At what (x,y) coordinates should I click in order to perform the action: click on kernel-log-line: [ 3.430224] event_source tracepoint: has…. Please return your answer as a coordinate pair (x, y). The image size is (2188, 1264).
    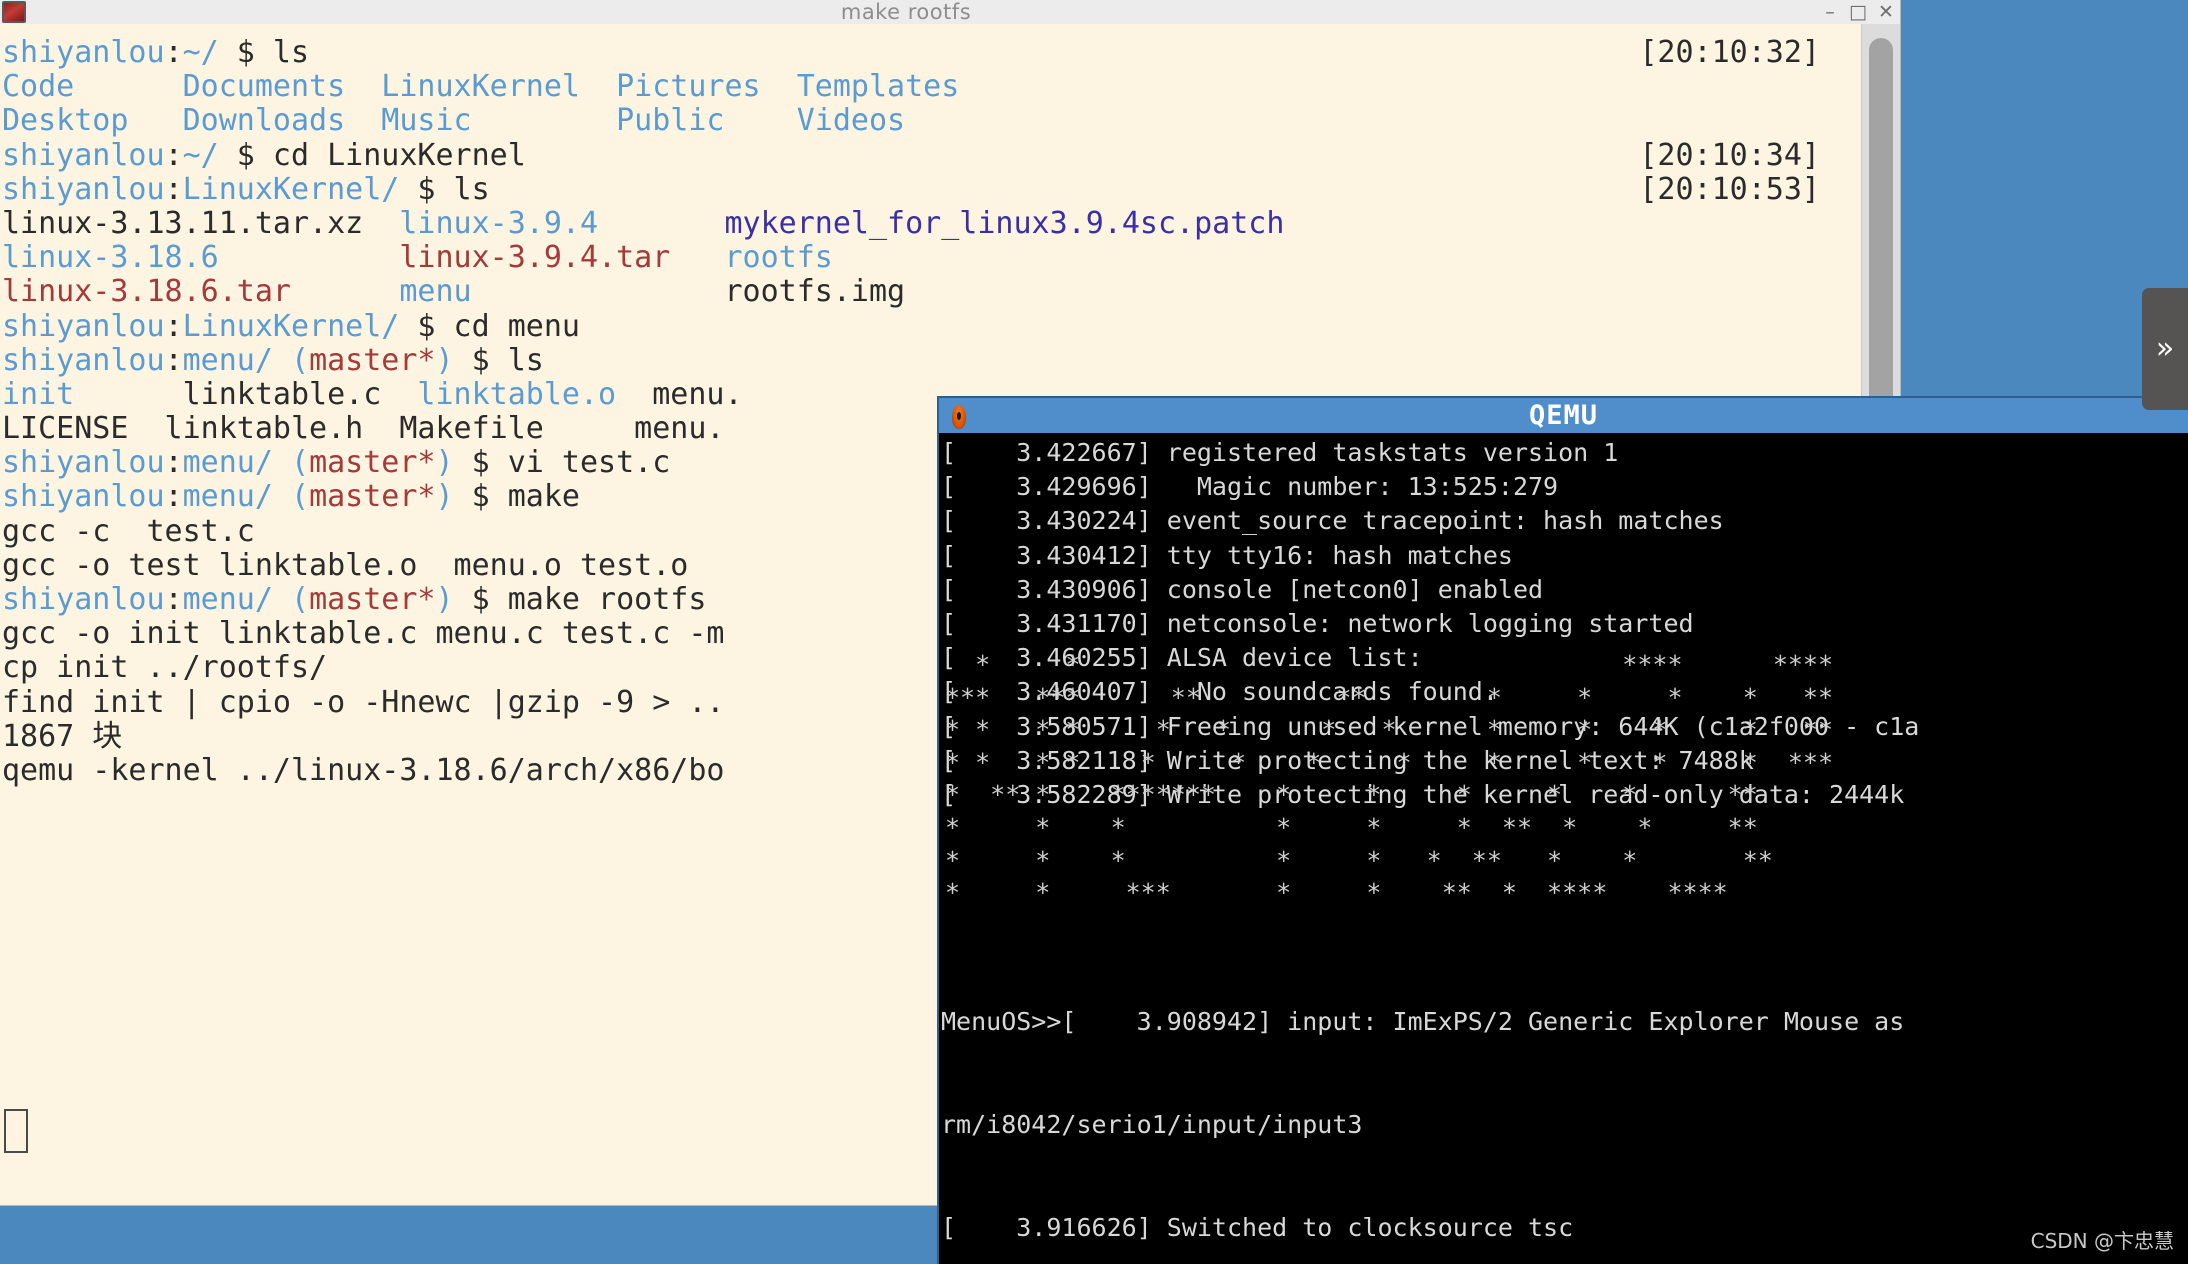
    Looking at the image, I should click on (1332, 521).